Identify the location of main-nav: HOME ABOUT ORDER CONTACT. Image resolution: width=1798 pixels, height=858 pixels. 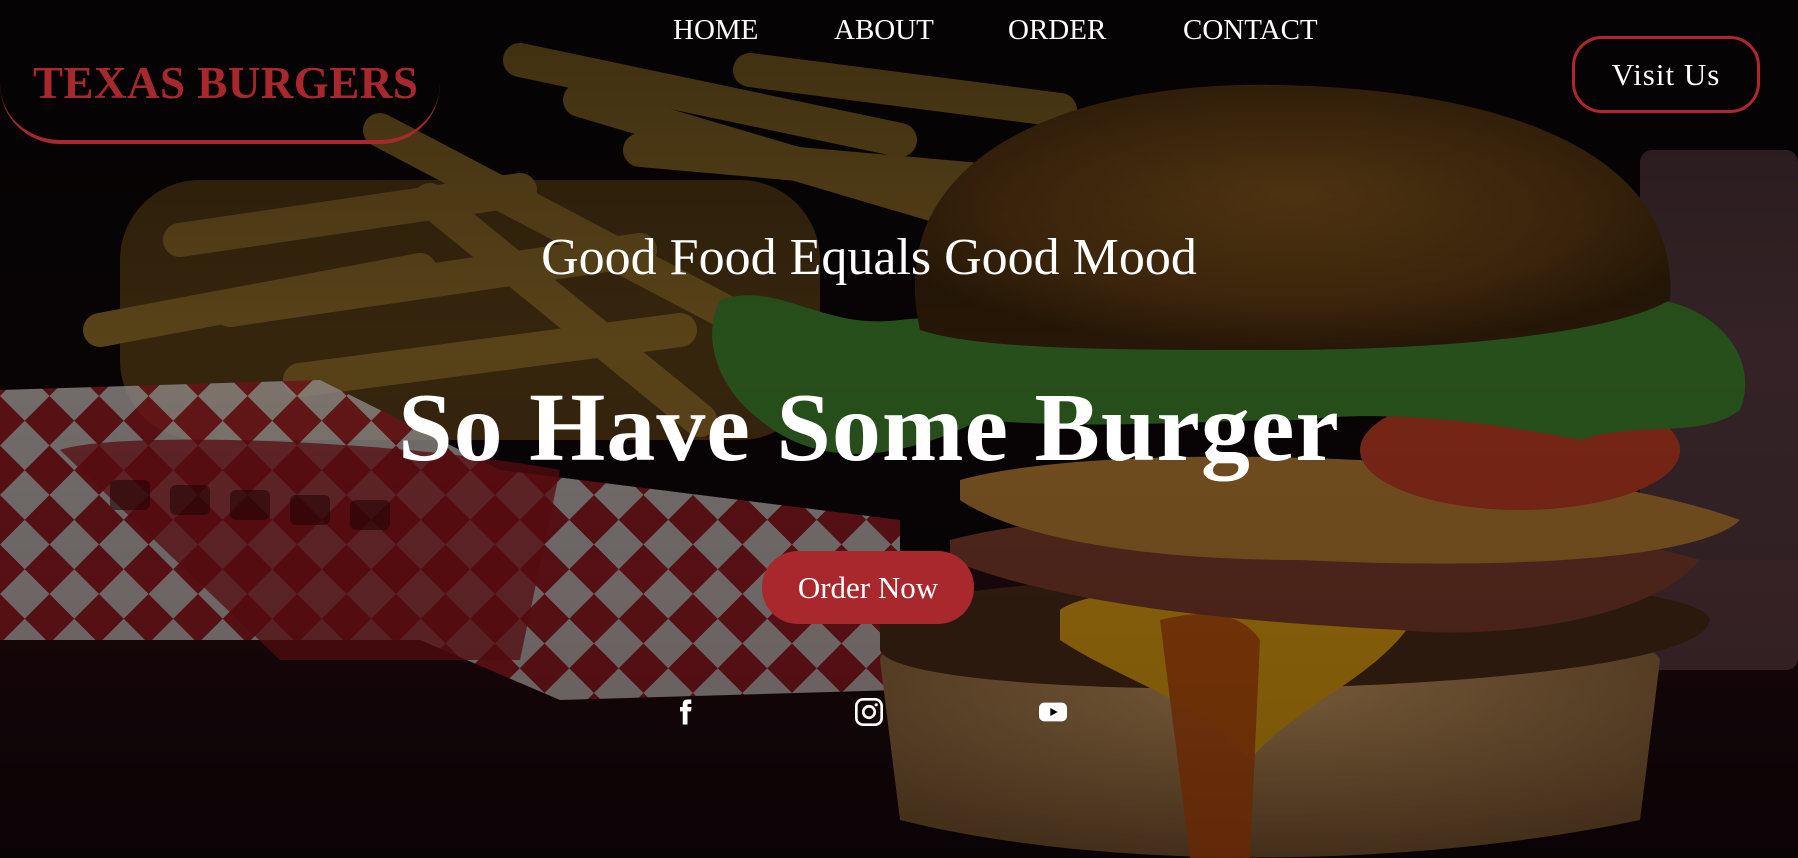
(899, 36).